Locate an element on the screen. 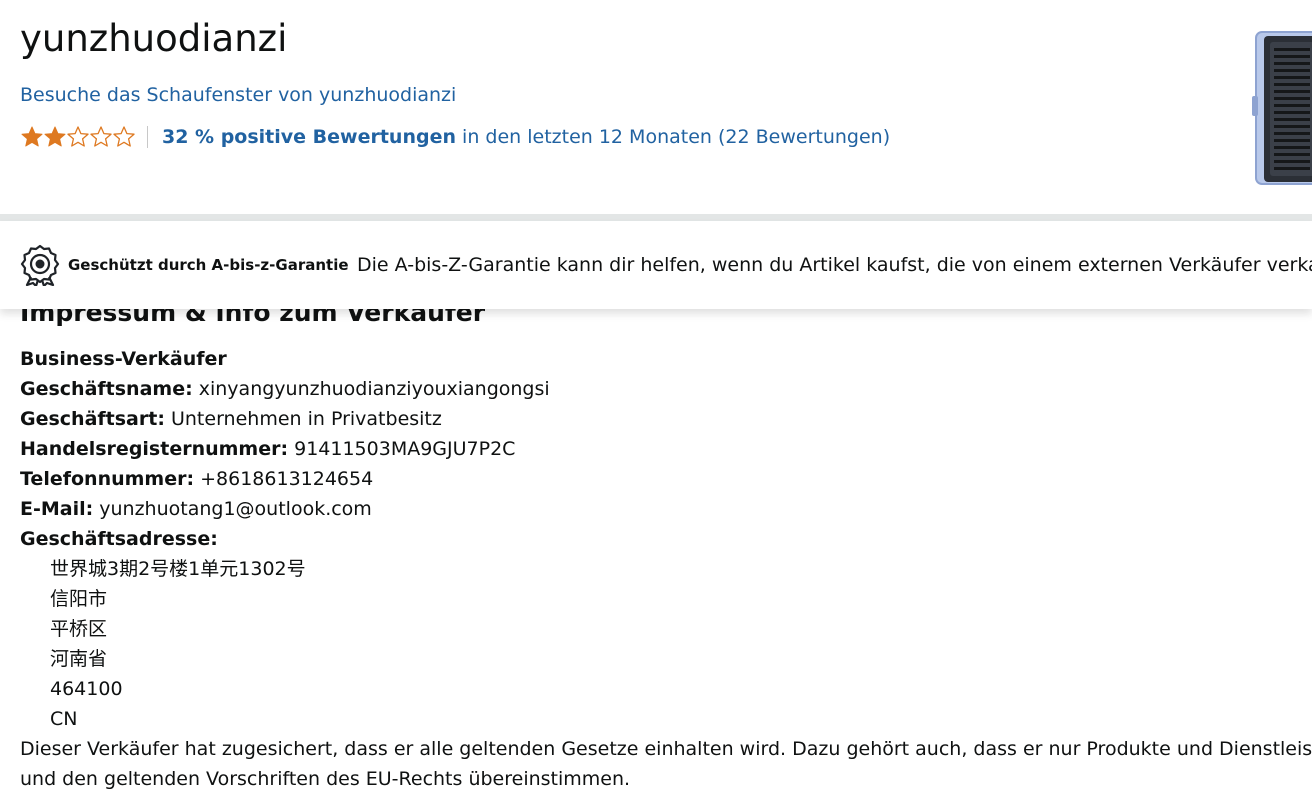 This screenshot has height=795, width=1312. seller-name: yunzhuodianzi is located at coordinates (154, 38).